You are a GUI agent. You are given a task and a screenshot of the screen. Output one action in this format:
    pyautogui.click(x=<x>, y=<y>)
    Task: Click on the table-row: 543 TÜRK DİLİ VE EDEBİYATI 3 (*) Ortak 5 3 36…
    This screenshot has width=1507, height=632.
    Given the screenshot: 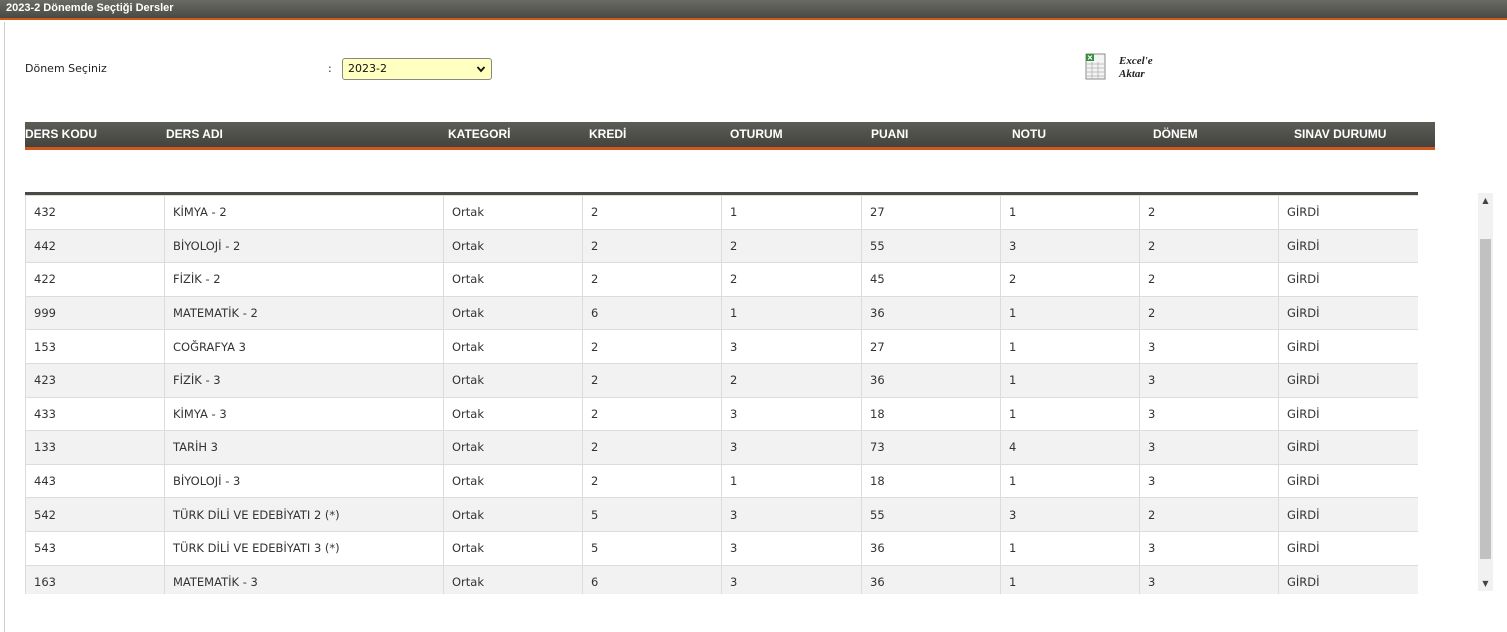 What is the action you would take?
    pyautogui.click(x=721, y=548)
    